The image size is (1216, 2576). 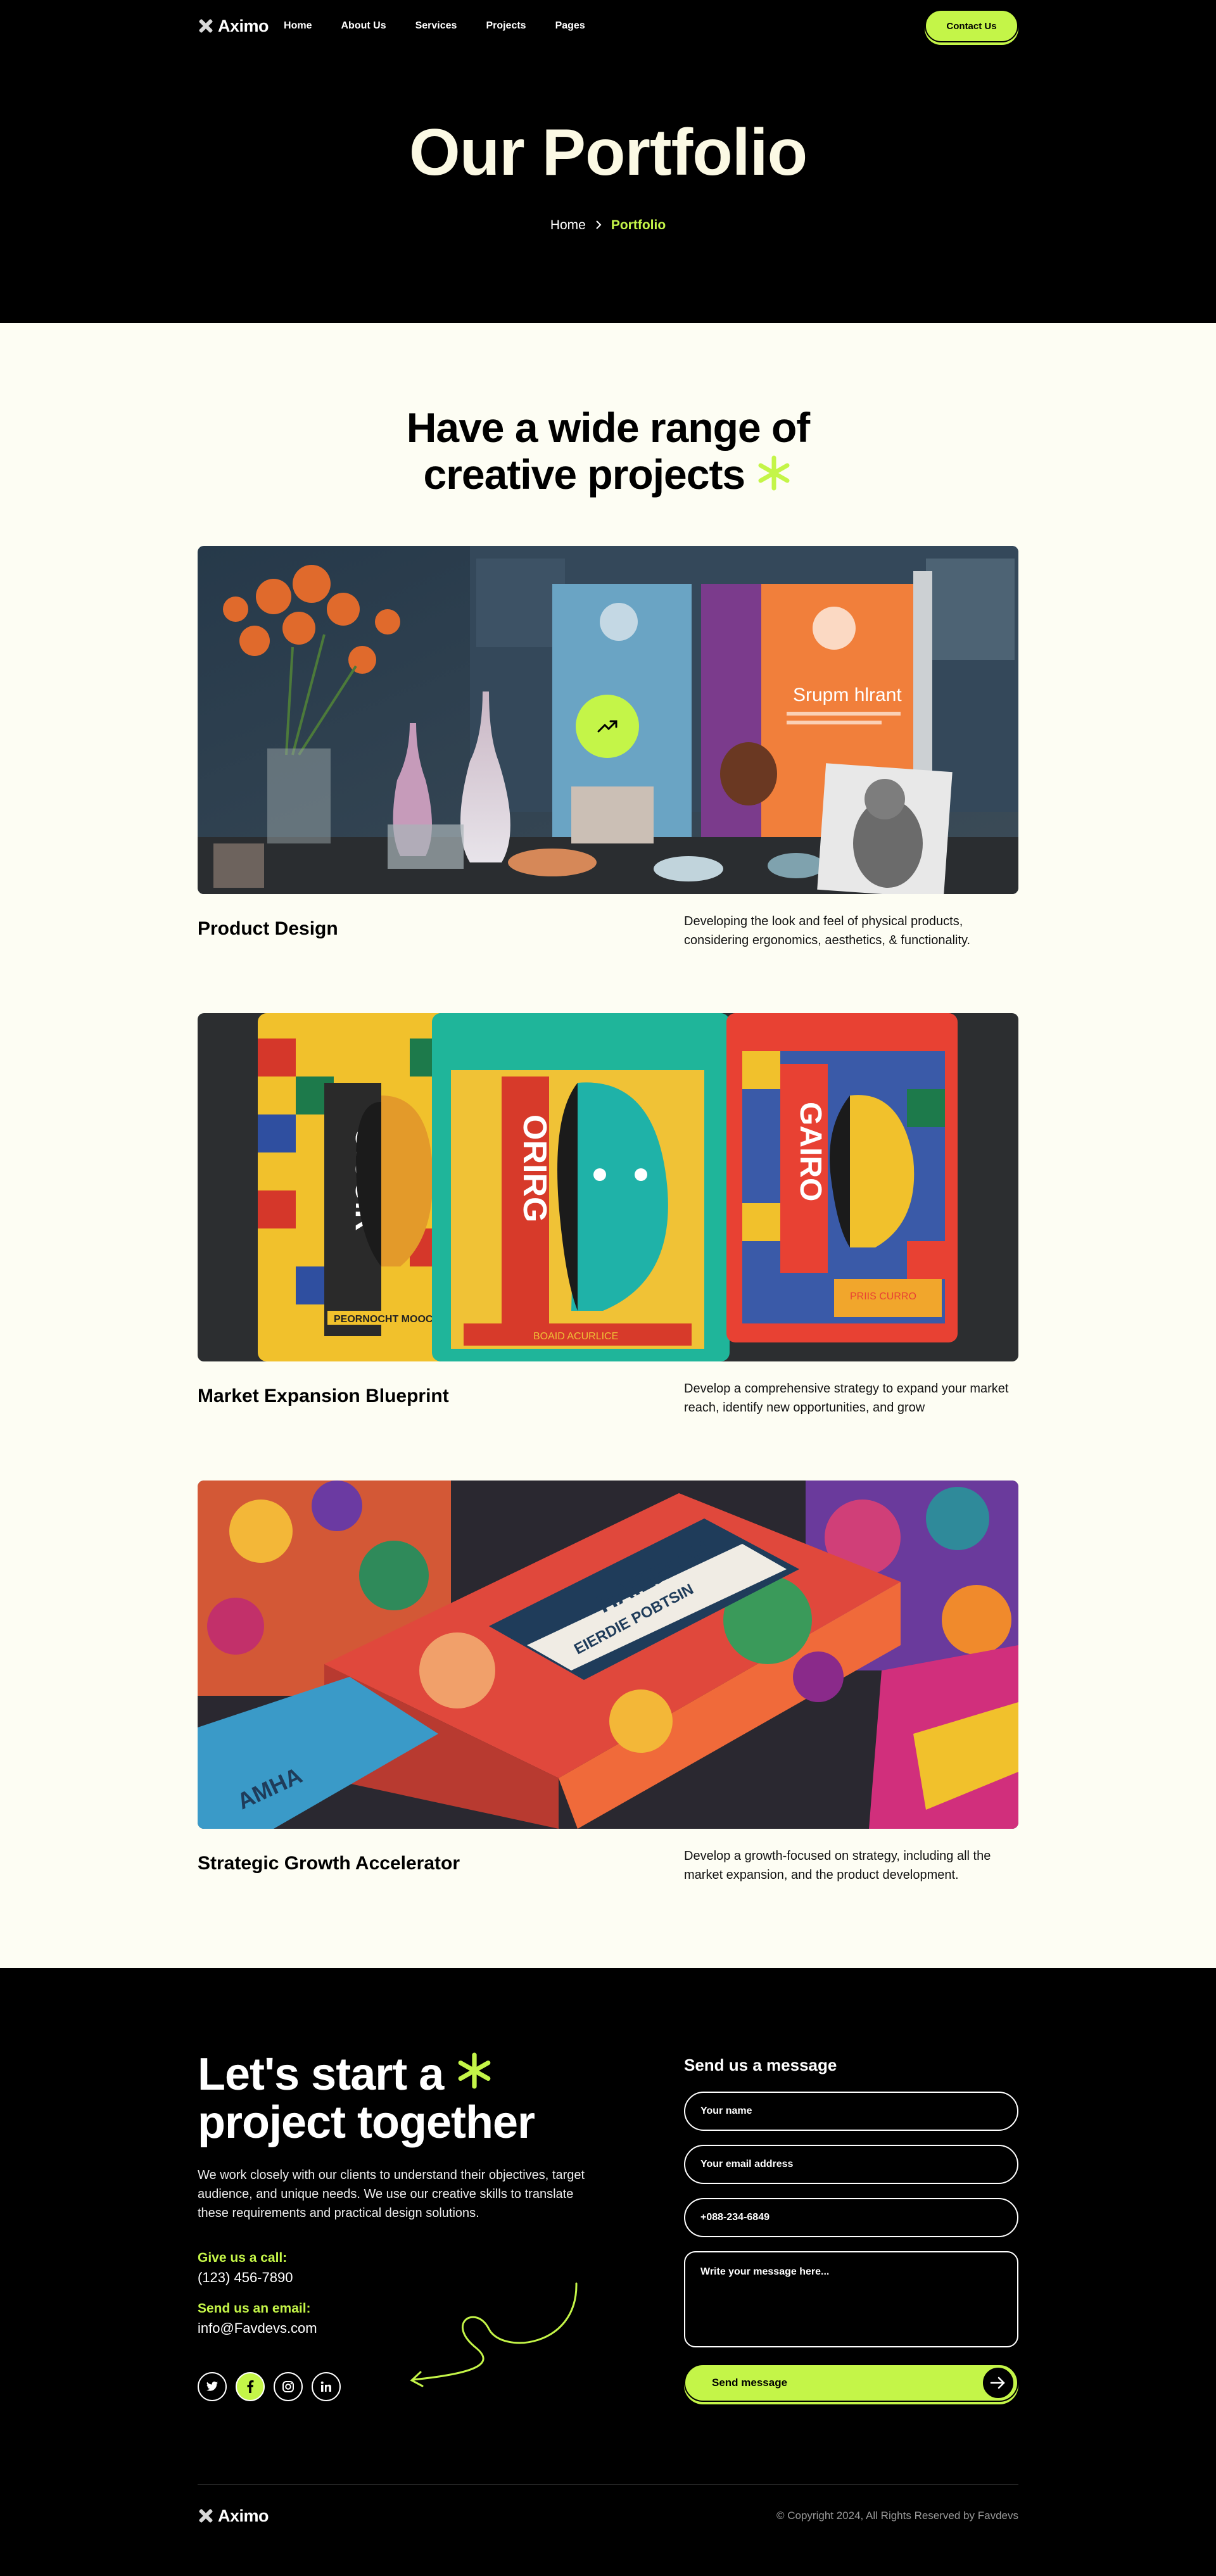 I want to click on nav-item-services: Services, so click(x=436, y=26).